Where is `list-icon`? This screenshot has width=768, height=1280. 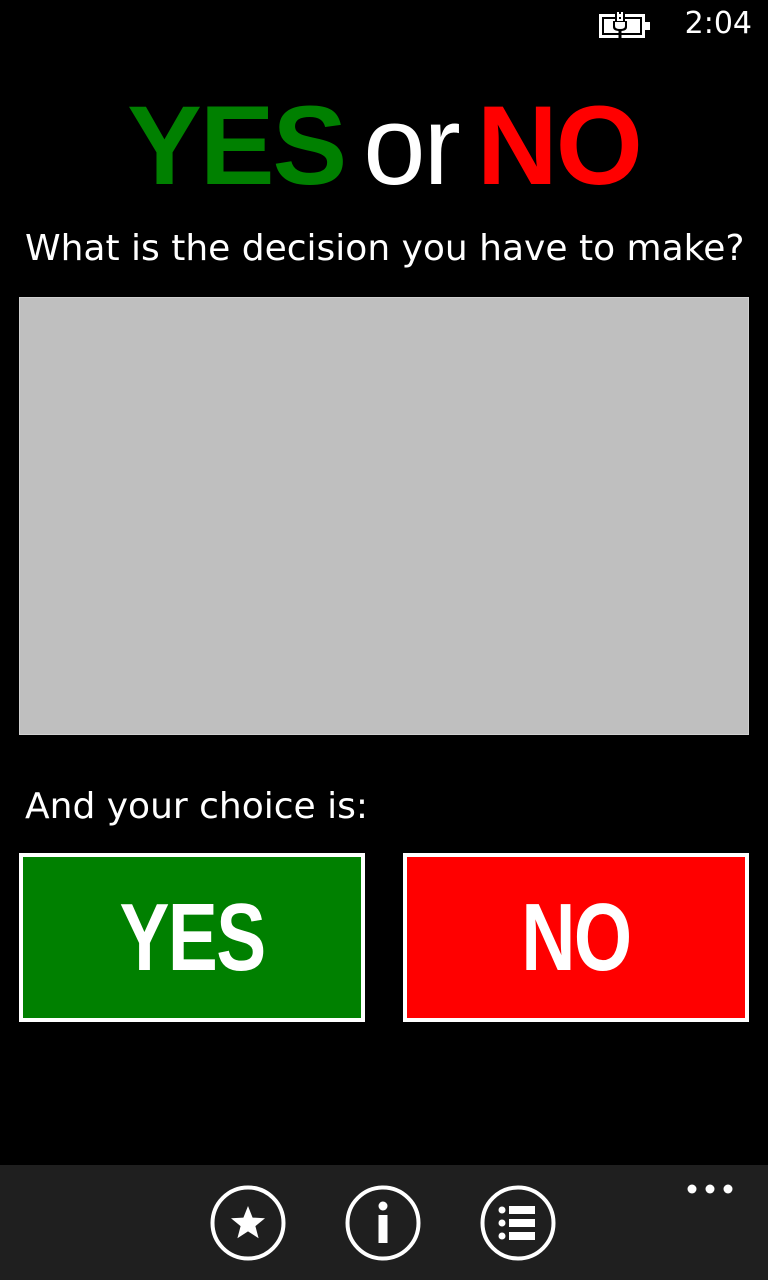
list-icon is located at coordinates (518, 1223).